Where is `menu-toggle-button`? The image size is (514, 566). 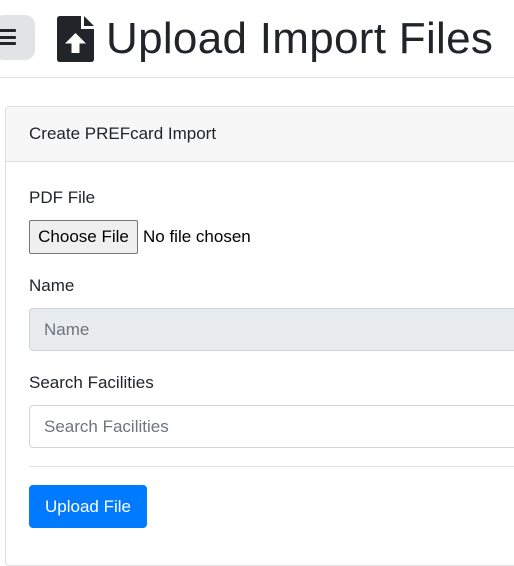 menu-toggle-button is located at coordinates (17, 37).